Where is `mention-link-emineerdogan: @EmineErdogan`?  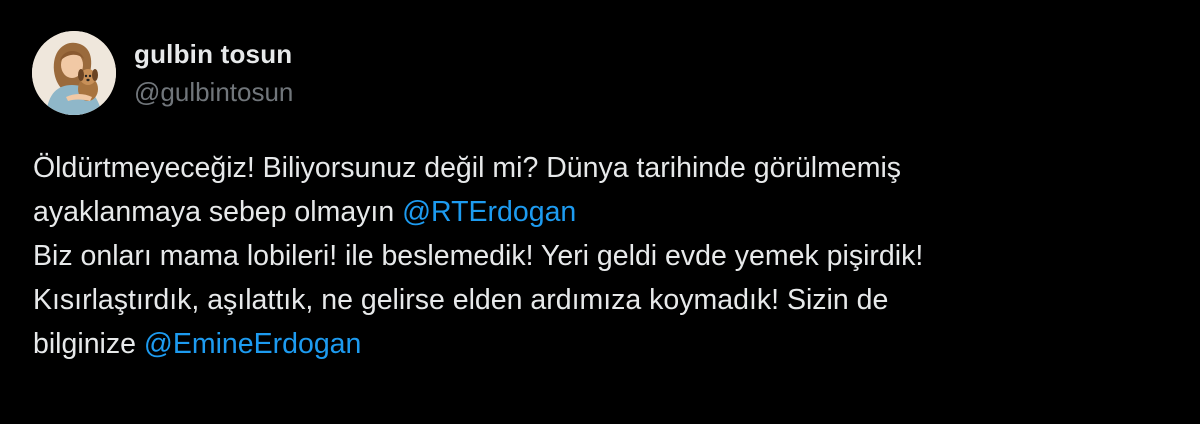 mention-link-emineerdogan: @EmineErdogan is located at coordinates (252, 344).